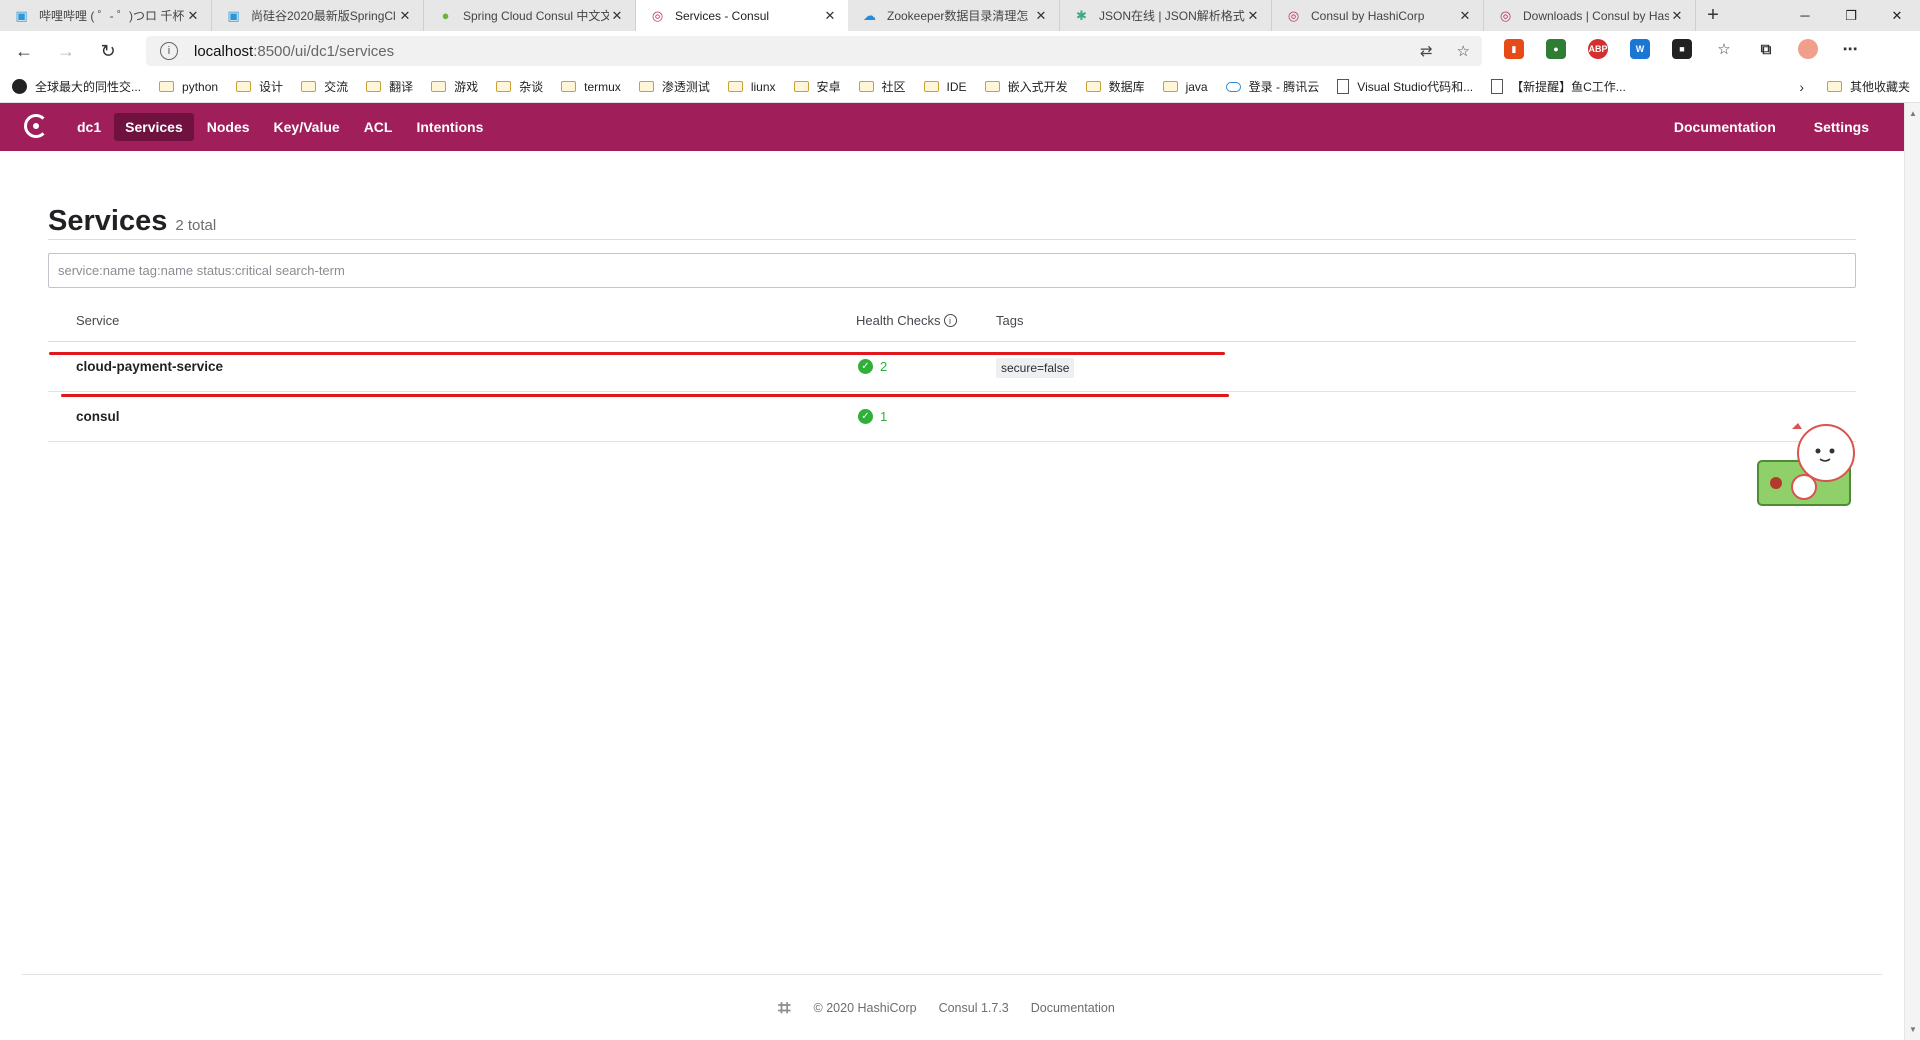 This screenshot has height=1040, width=1920. What do you see at coordinates (954, 15) in the screenshot?
I see `browser-tab-4: ☁ Zookeeper数据目录清理怎 ✕` at bounding box center [954, 15].